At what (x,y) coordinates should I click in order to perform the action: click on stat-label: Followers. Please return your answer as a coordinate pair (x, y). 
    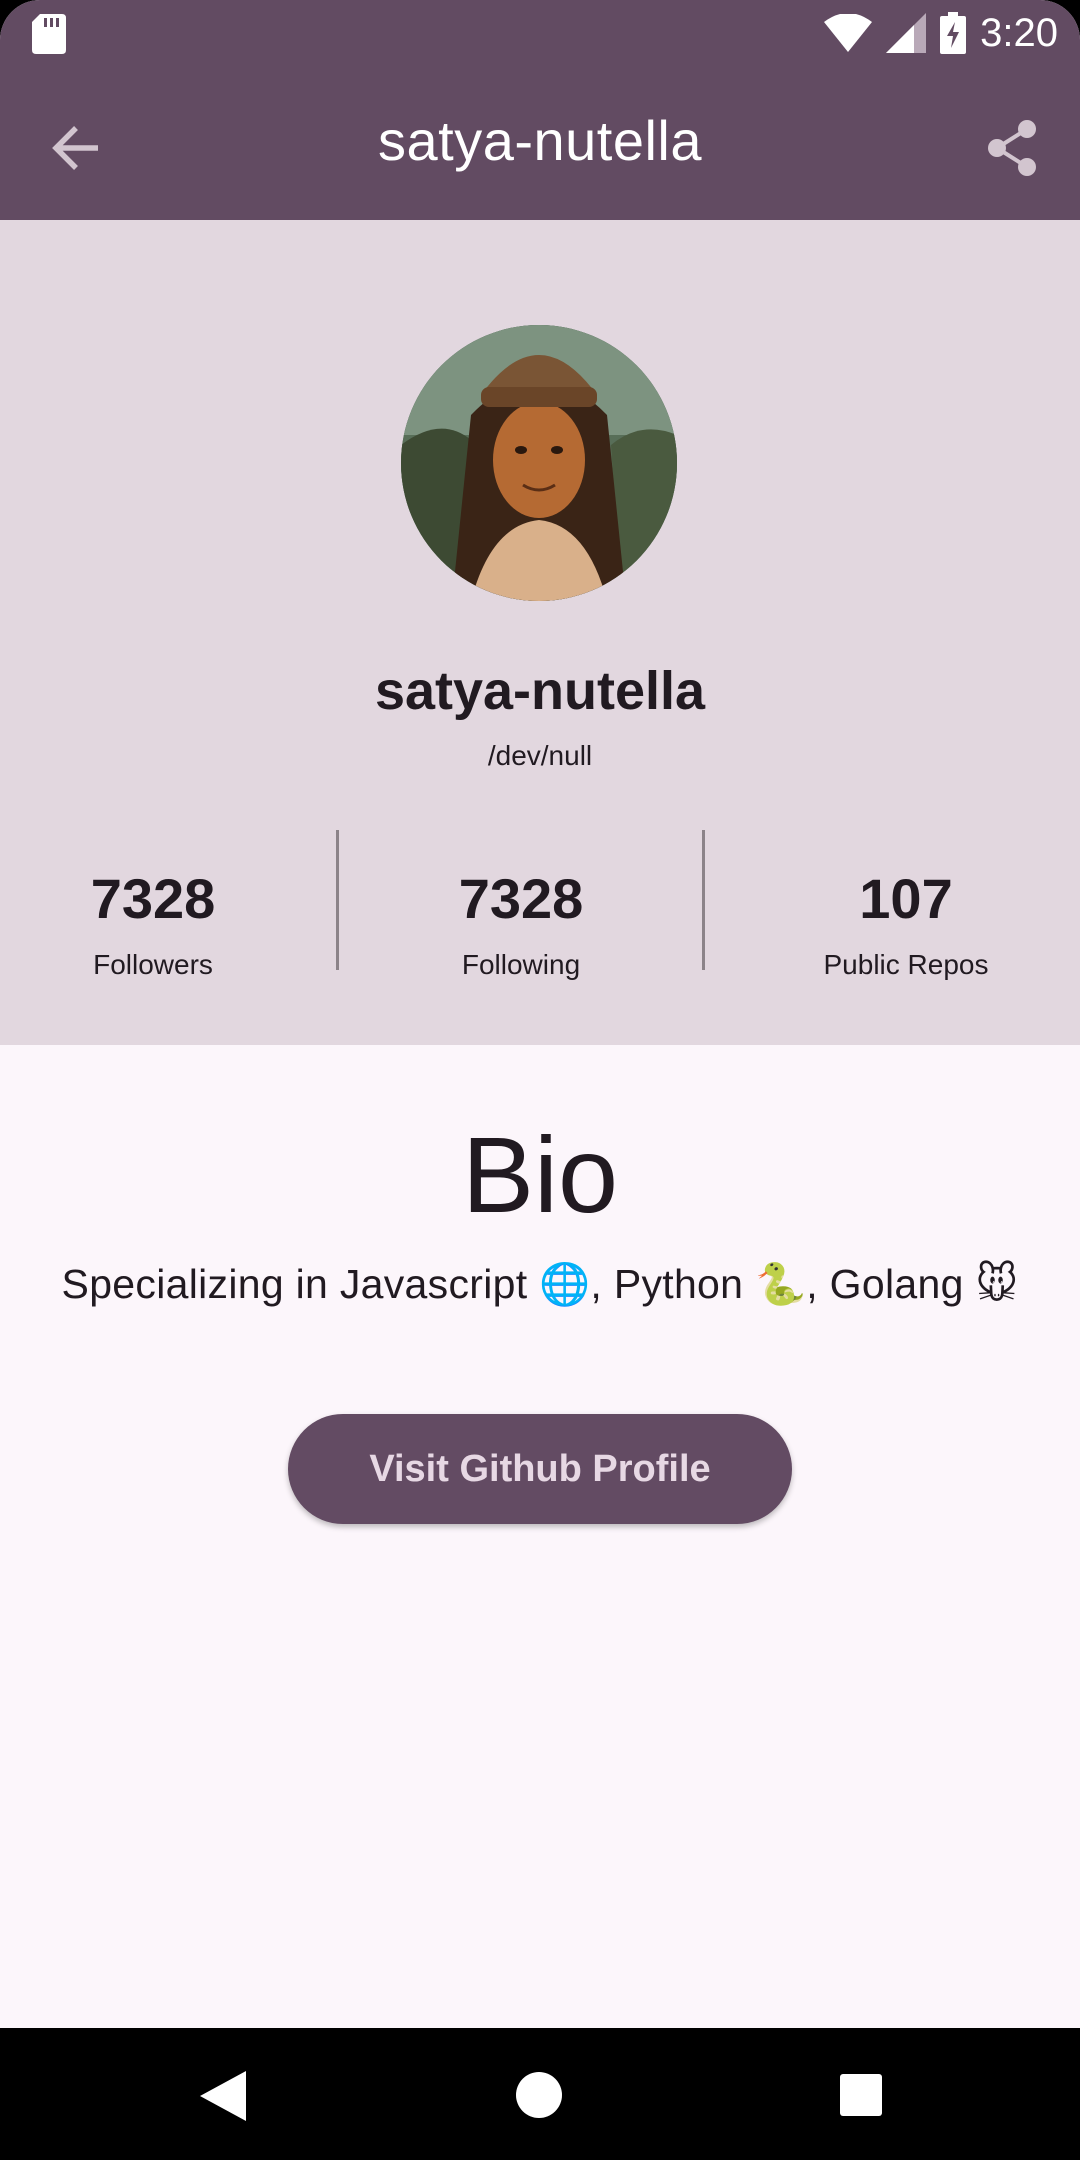
    Looking at the image, I should click on (153, 964).